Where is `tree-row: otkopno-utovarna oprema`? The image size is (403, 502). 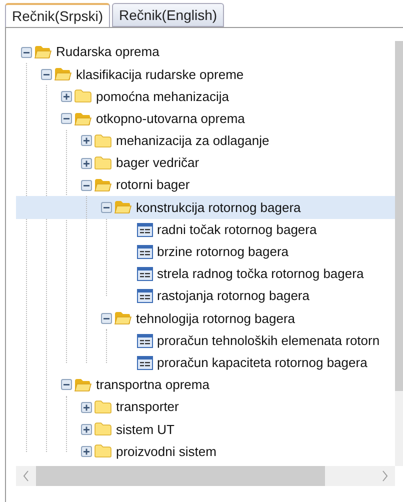 tree-row: otkopno-utovarna oprema is located at coordinates (205, 119).